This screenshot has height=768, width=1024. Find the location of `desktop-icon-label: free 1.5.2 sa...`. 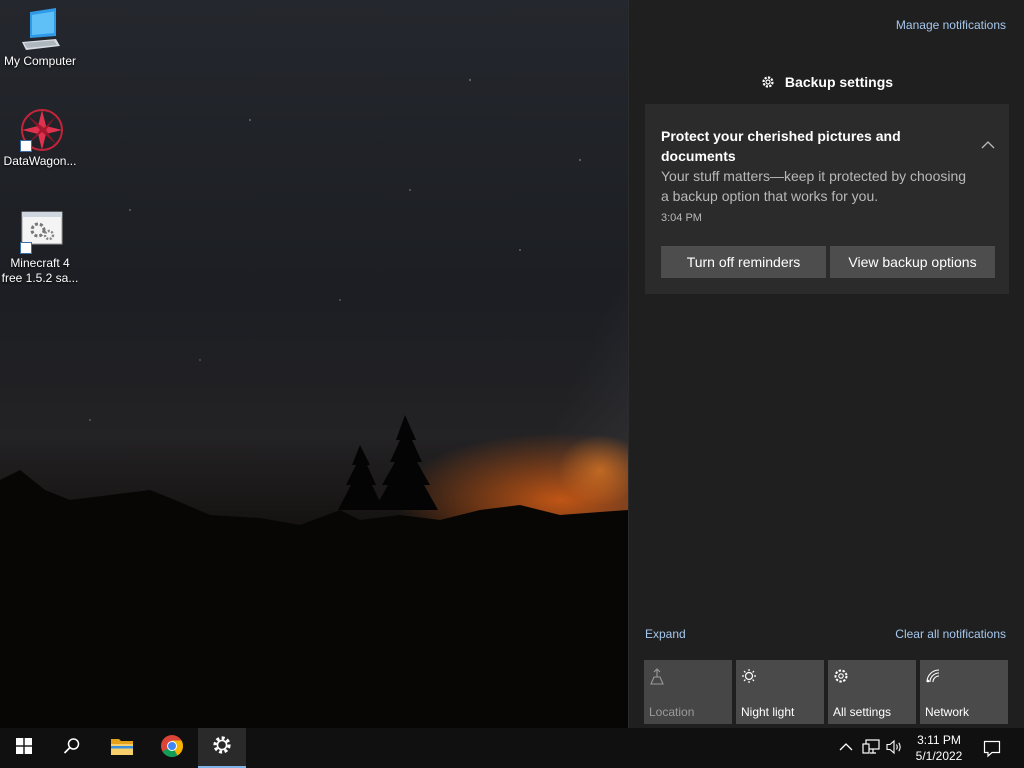

desktop-icon-label: free 1.5.2 sa... is located at coordinates (40, 278).